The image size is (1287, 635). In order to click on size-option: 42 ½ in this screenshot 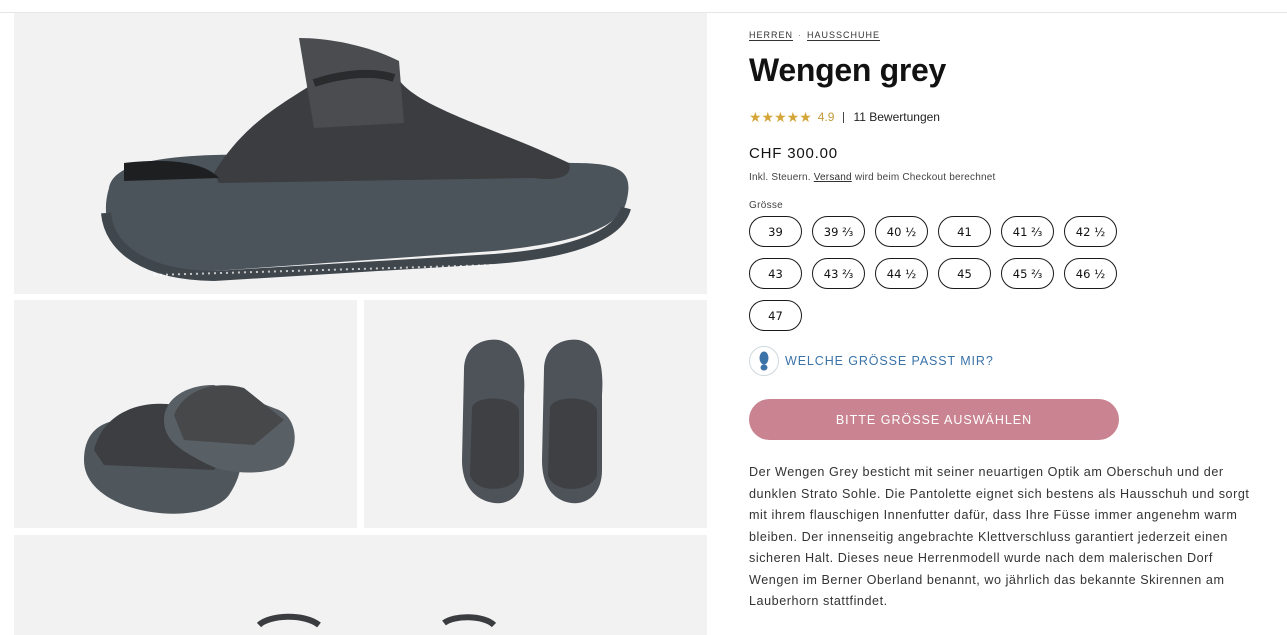, I will do `click(1090, 231)`.